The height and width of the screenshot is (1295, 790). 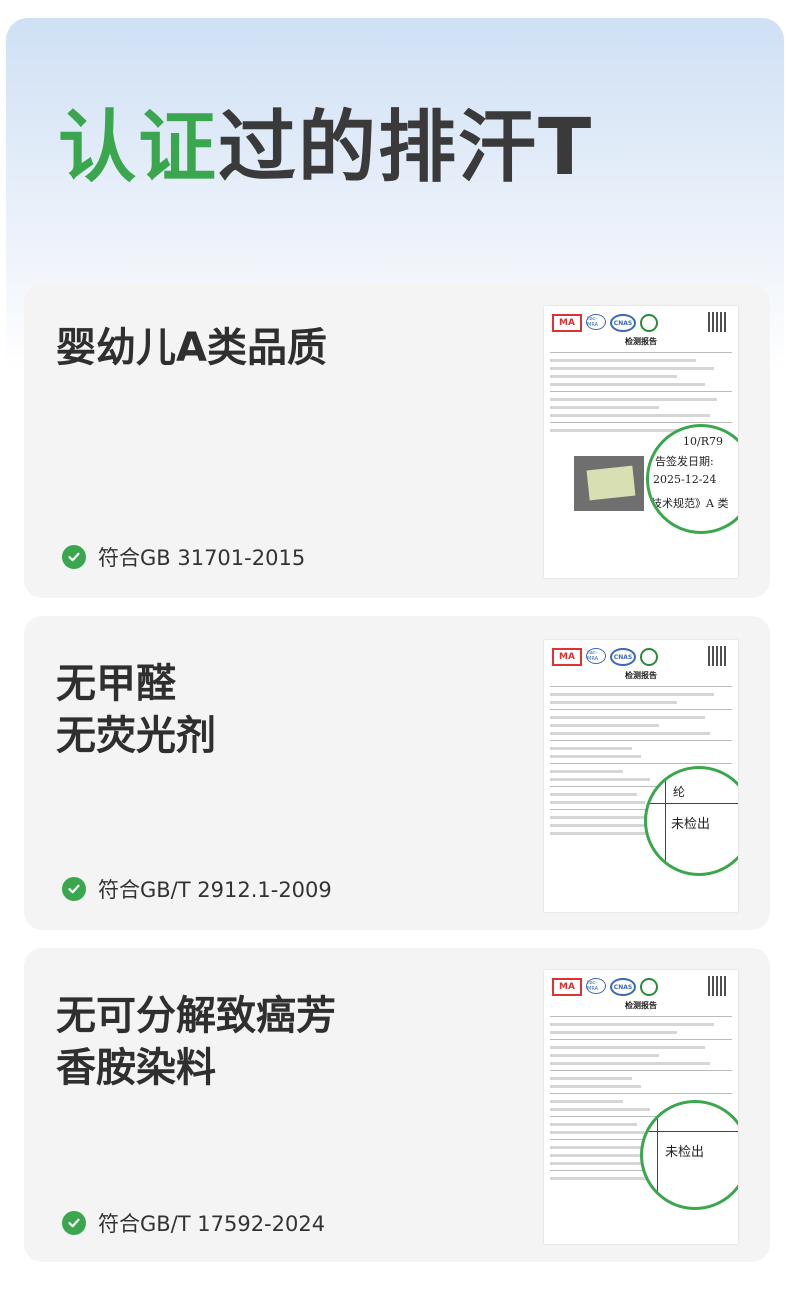 What do you see at coordinates (684, 461) in the screenshot?
I see `zoom-text: 告签发日期:` at bounding box center [684, 461].